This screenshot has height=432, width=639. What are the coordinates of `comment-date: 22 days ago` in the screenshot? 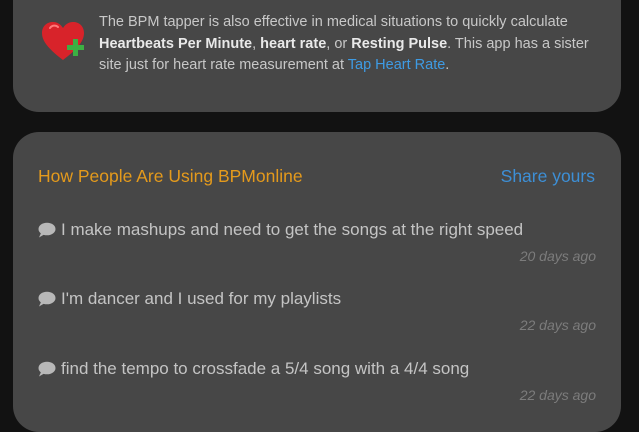 It's located at (557, 325).